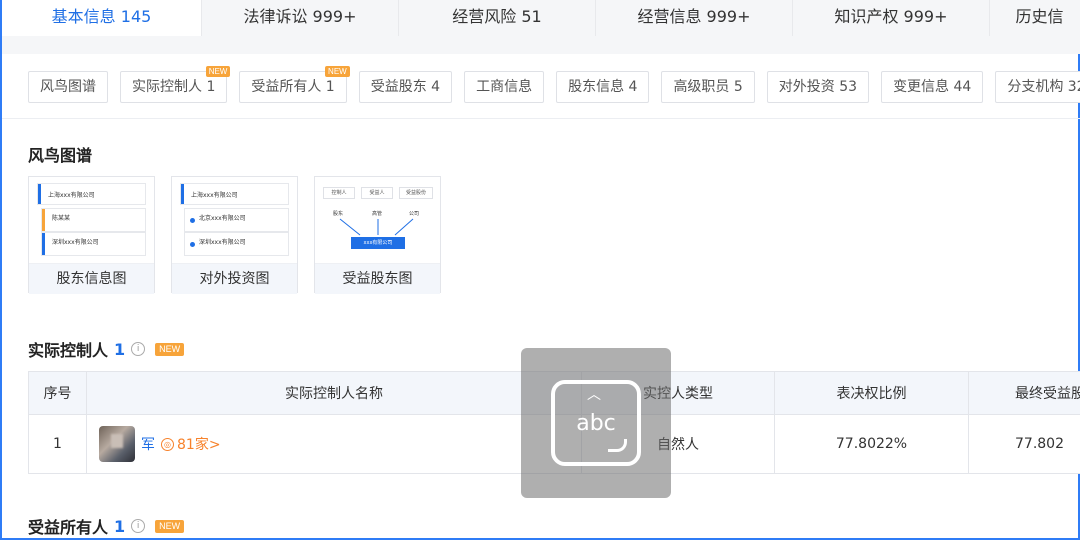  What do you see at coordinates (872, 444) in the screenshot?
I see `voting-ratio: 77.8022%` at bounding box center [872, 444].